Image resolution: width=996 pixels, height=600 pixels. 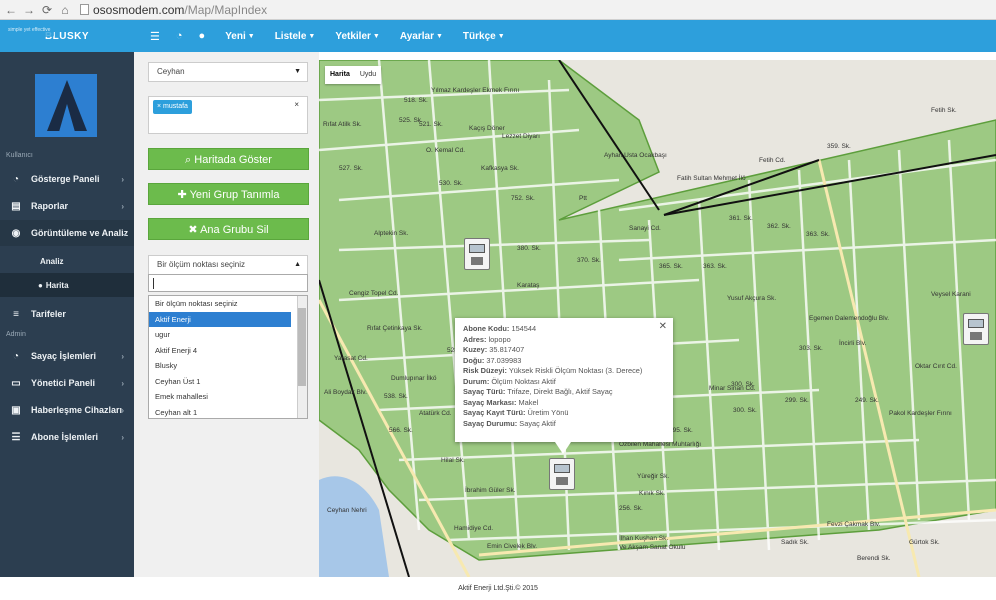 I want to click on sidebar-item-reports: ▤ Raporlar ›, so click(x=67, y=206).